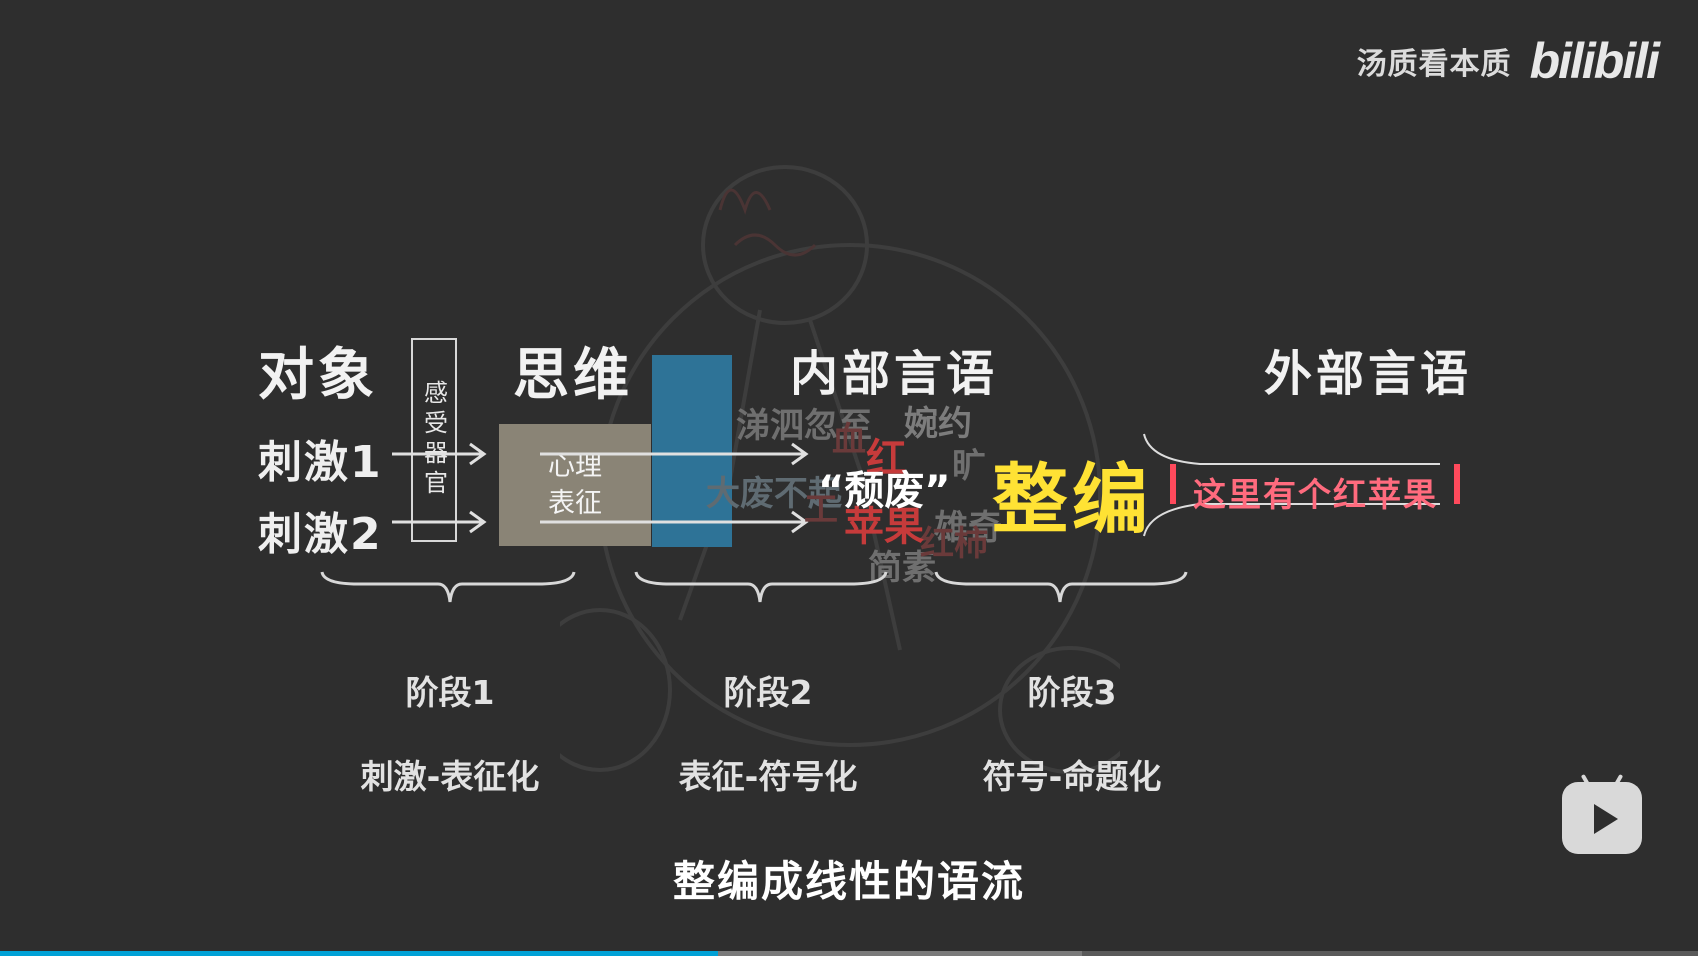 The image size is (1698, 956). Describe the element at coordinates (1072, 735) in the screenshot. I see `stage-3-label: 阶段3 符号-命题化` at that location.